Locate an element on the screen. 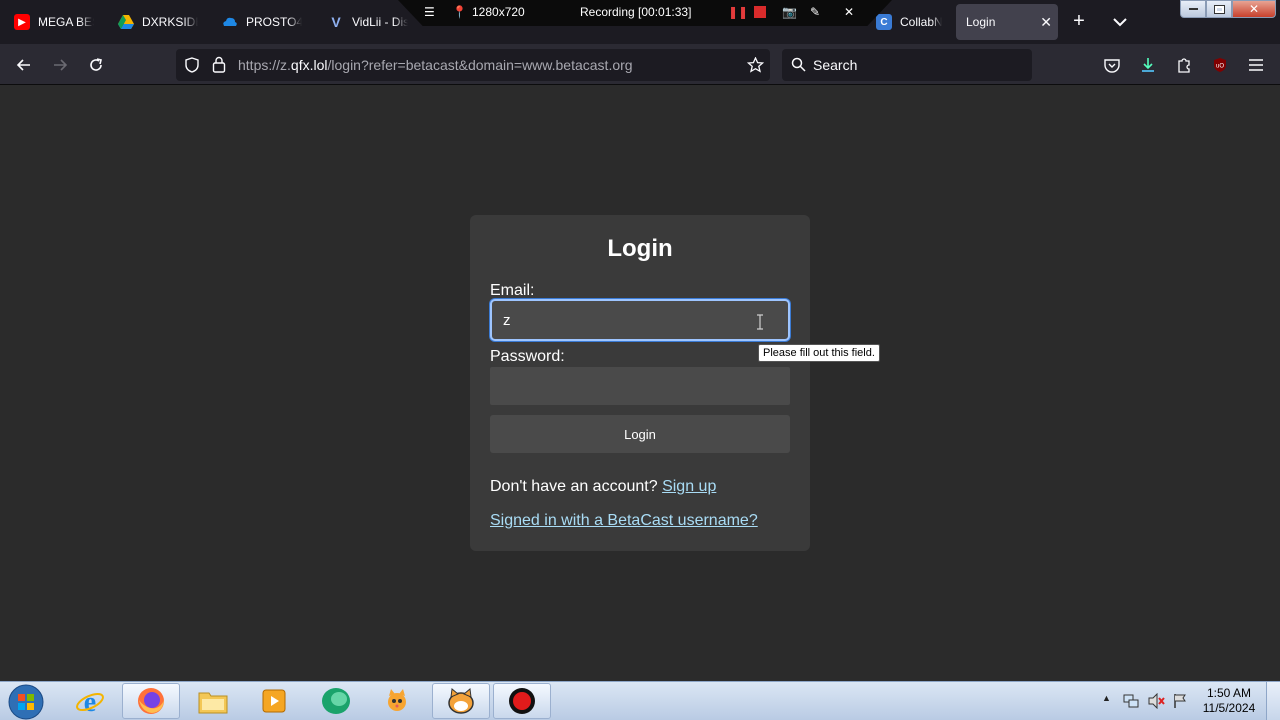 The width and height of the screenshot is (1280, 720). search-icon is located at coordinates (798, 64).